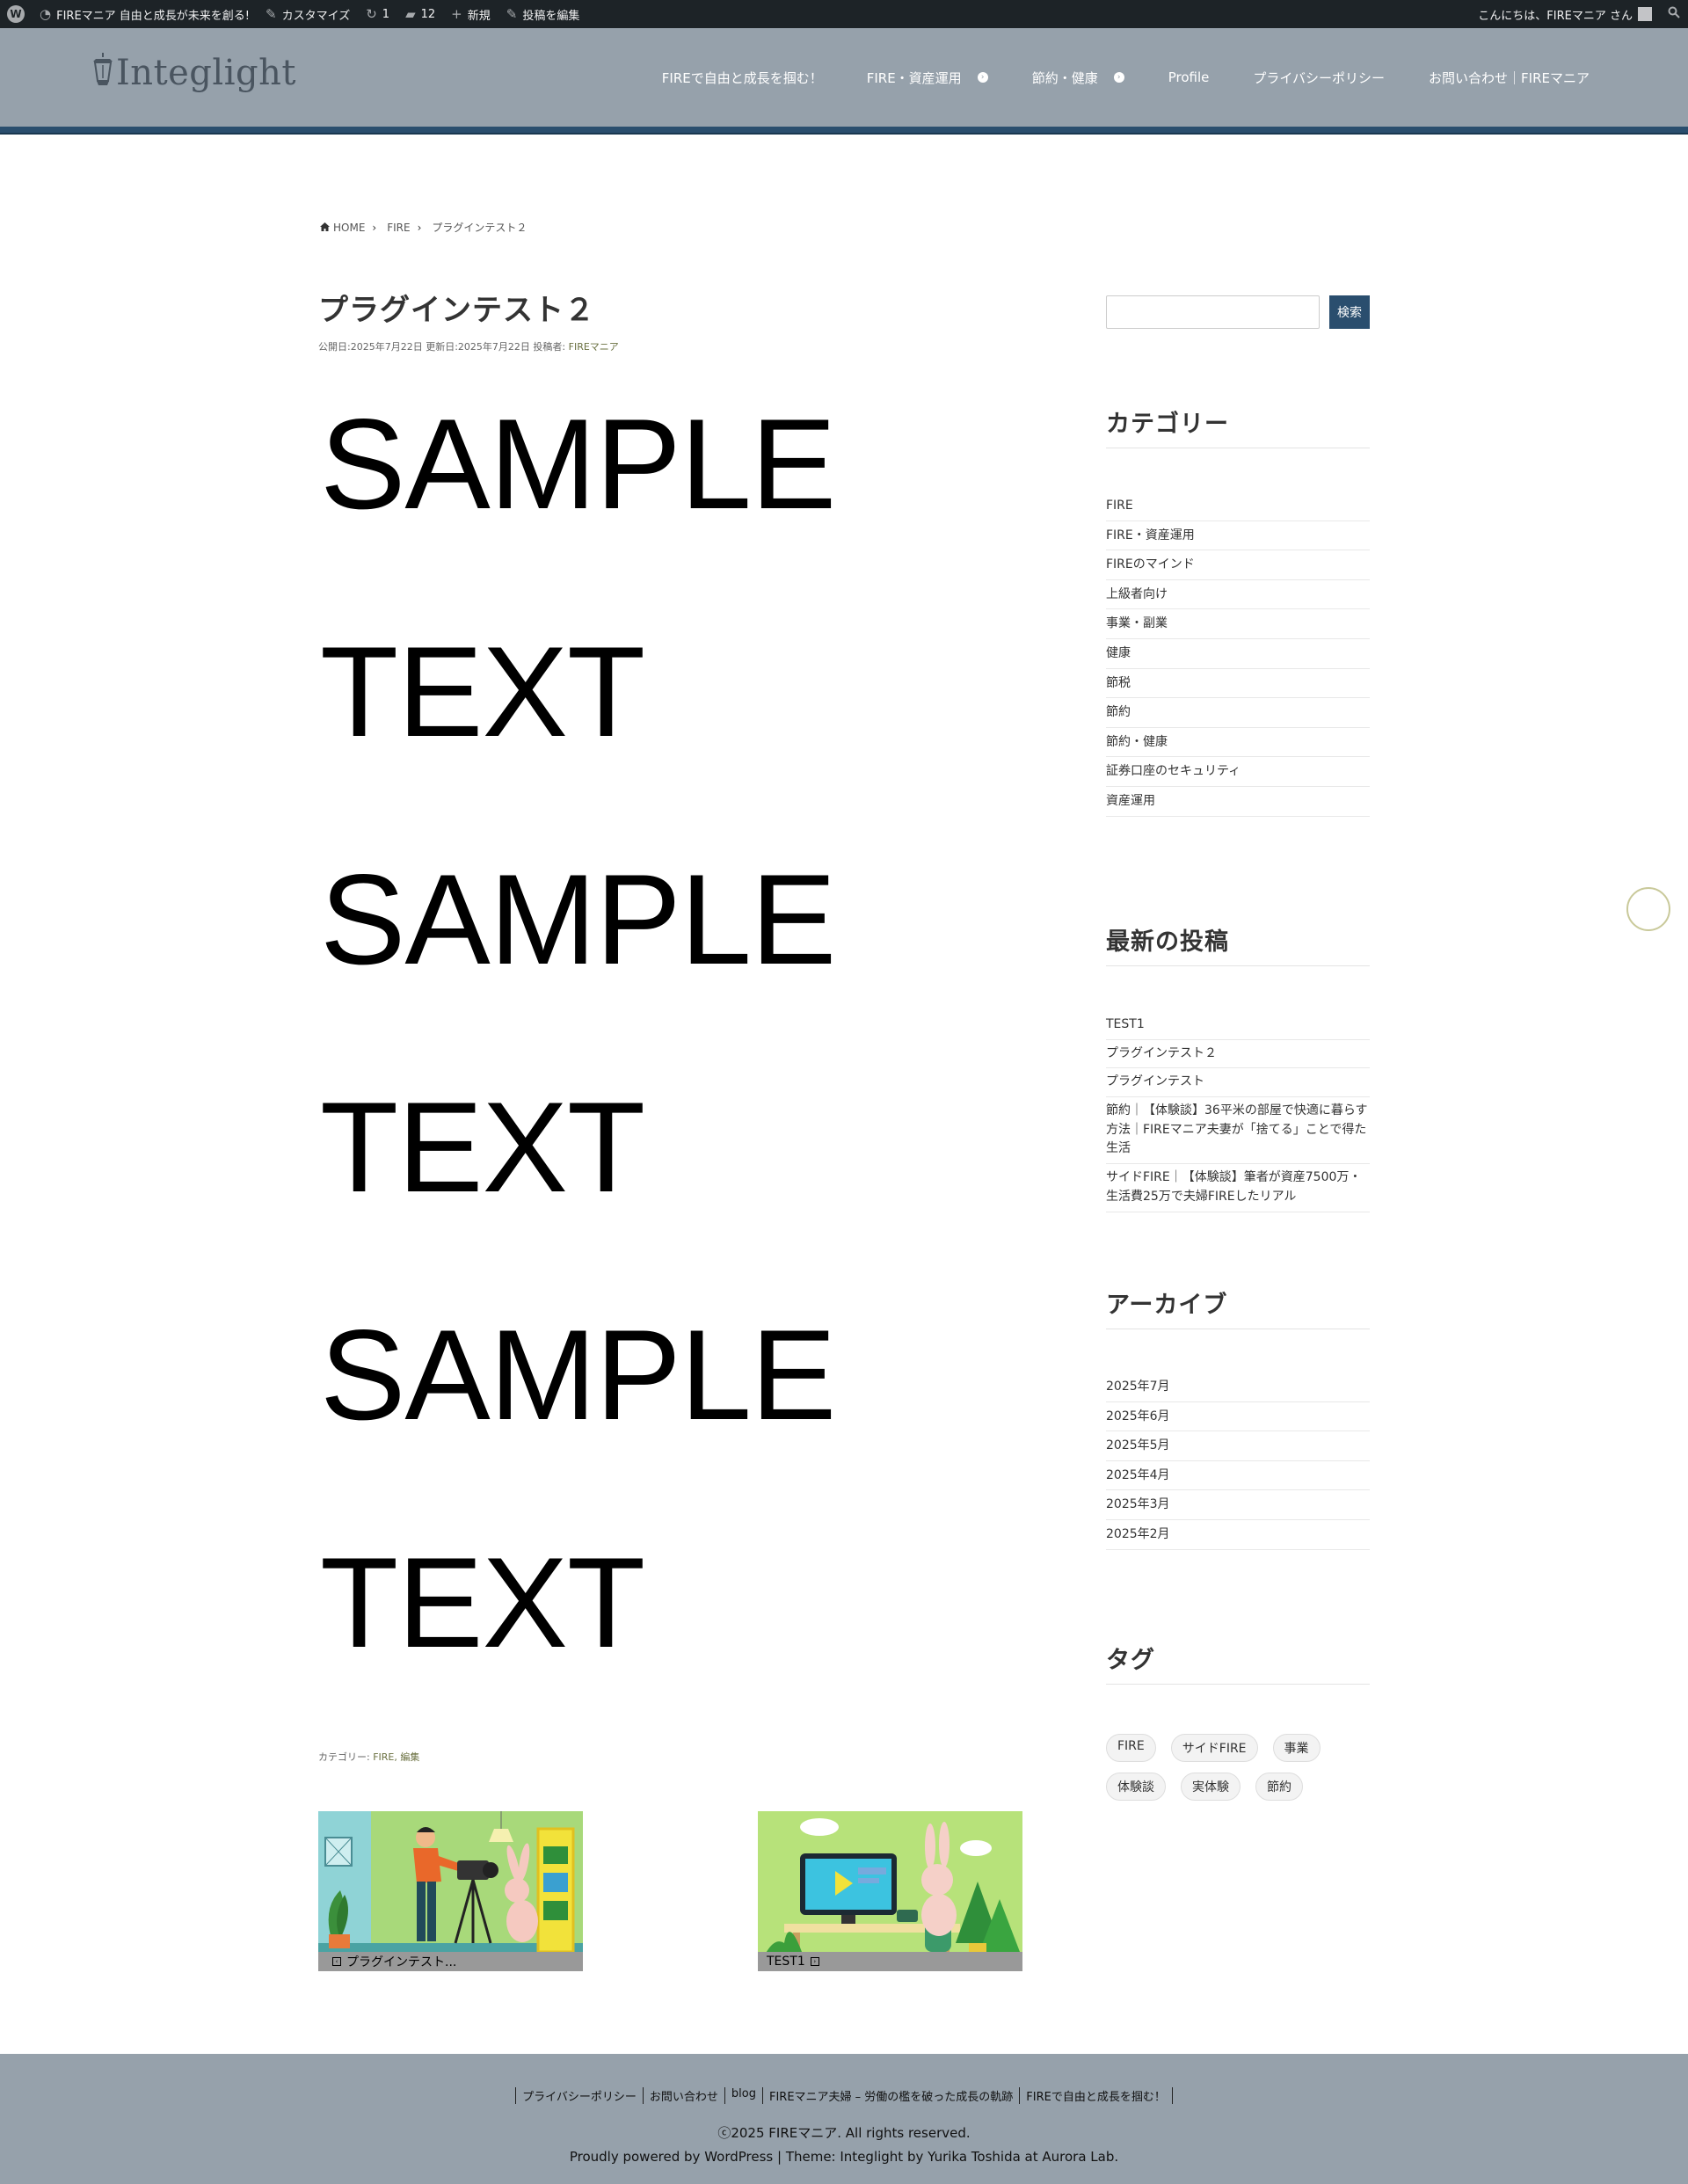 Image resolution: width=1688 pixels, height=2184 pixels. What do you see at coordinates (1349, 312) in the screenshot?
I see `search-button: 検索` at bounding box center [1349, 312].